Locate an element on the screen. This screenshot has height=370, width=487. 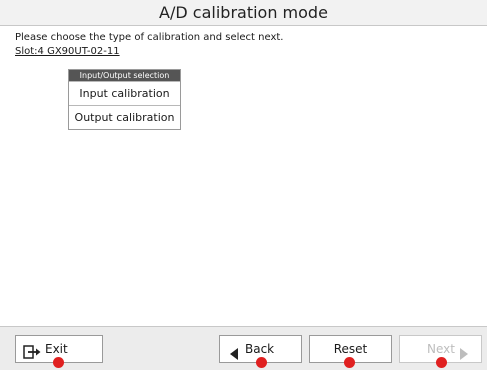
triangle-right-icon is located at coordinates (464, 356).